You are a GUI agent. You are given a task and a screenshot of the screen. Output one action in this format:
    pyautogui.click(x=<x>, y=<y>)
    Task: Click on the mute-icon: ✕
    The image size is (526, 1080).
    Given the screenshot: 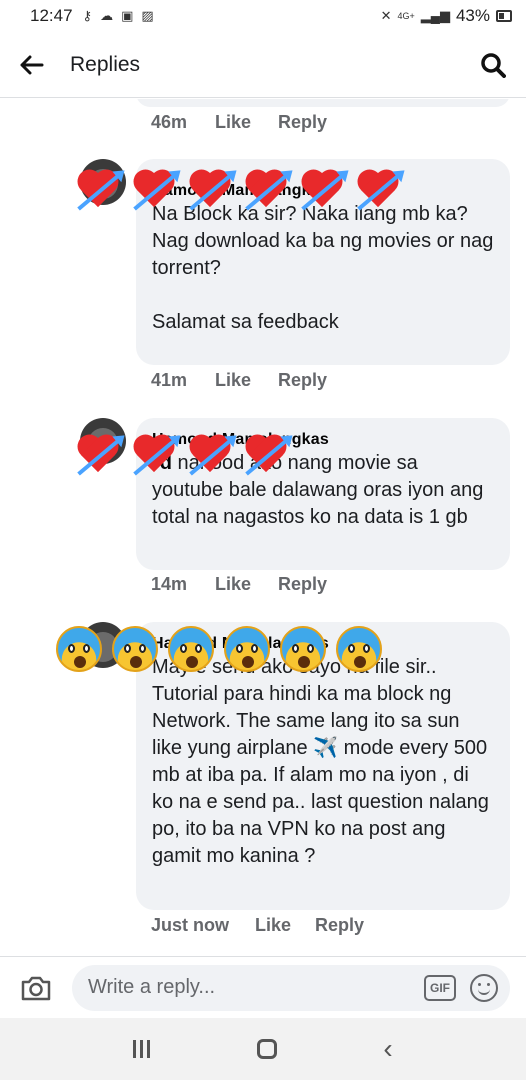 What is the action you would take?
    pyautogui.click(x=386, y=15)
    